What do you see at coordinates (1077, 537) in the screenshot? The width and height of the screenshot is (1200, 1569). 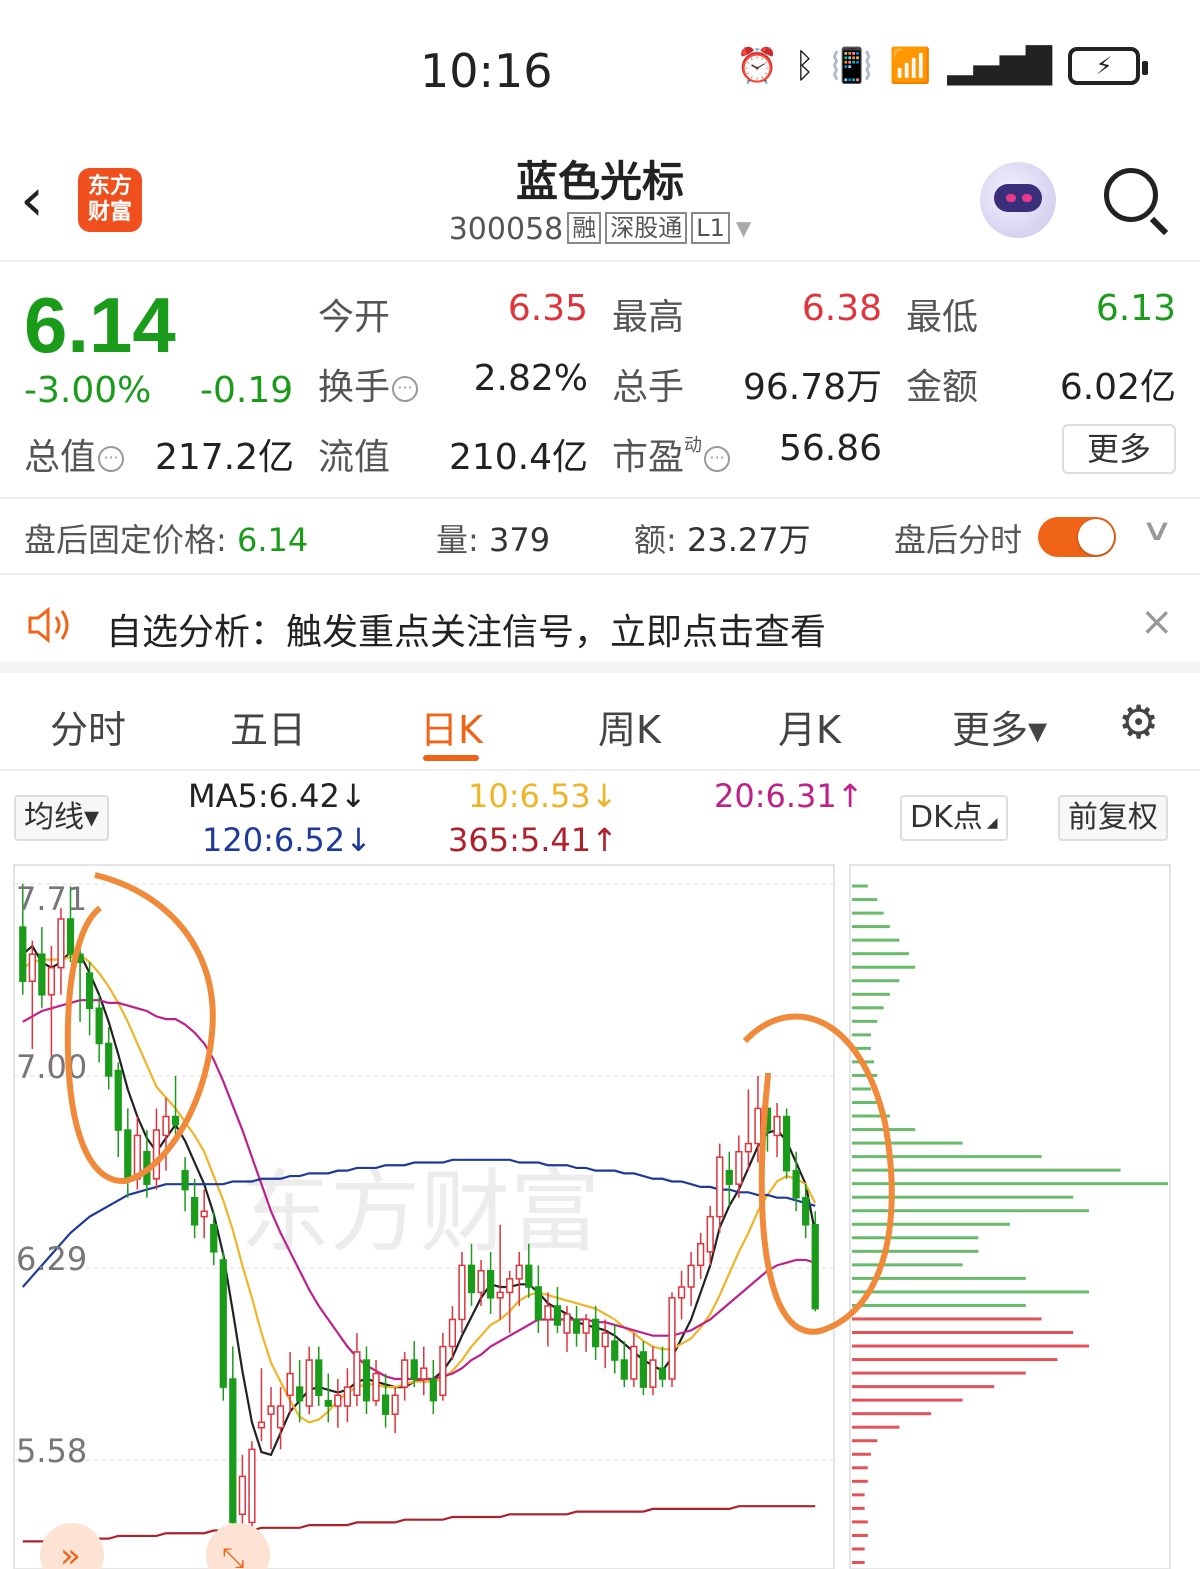 I see `after-hours-toggle` at bounding box center [1077, 537].